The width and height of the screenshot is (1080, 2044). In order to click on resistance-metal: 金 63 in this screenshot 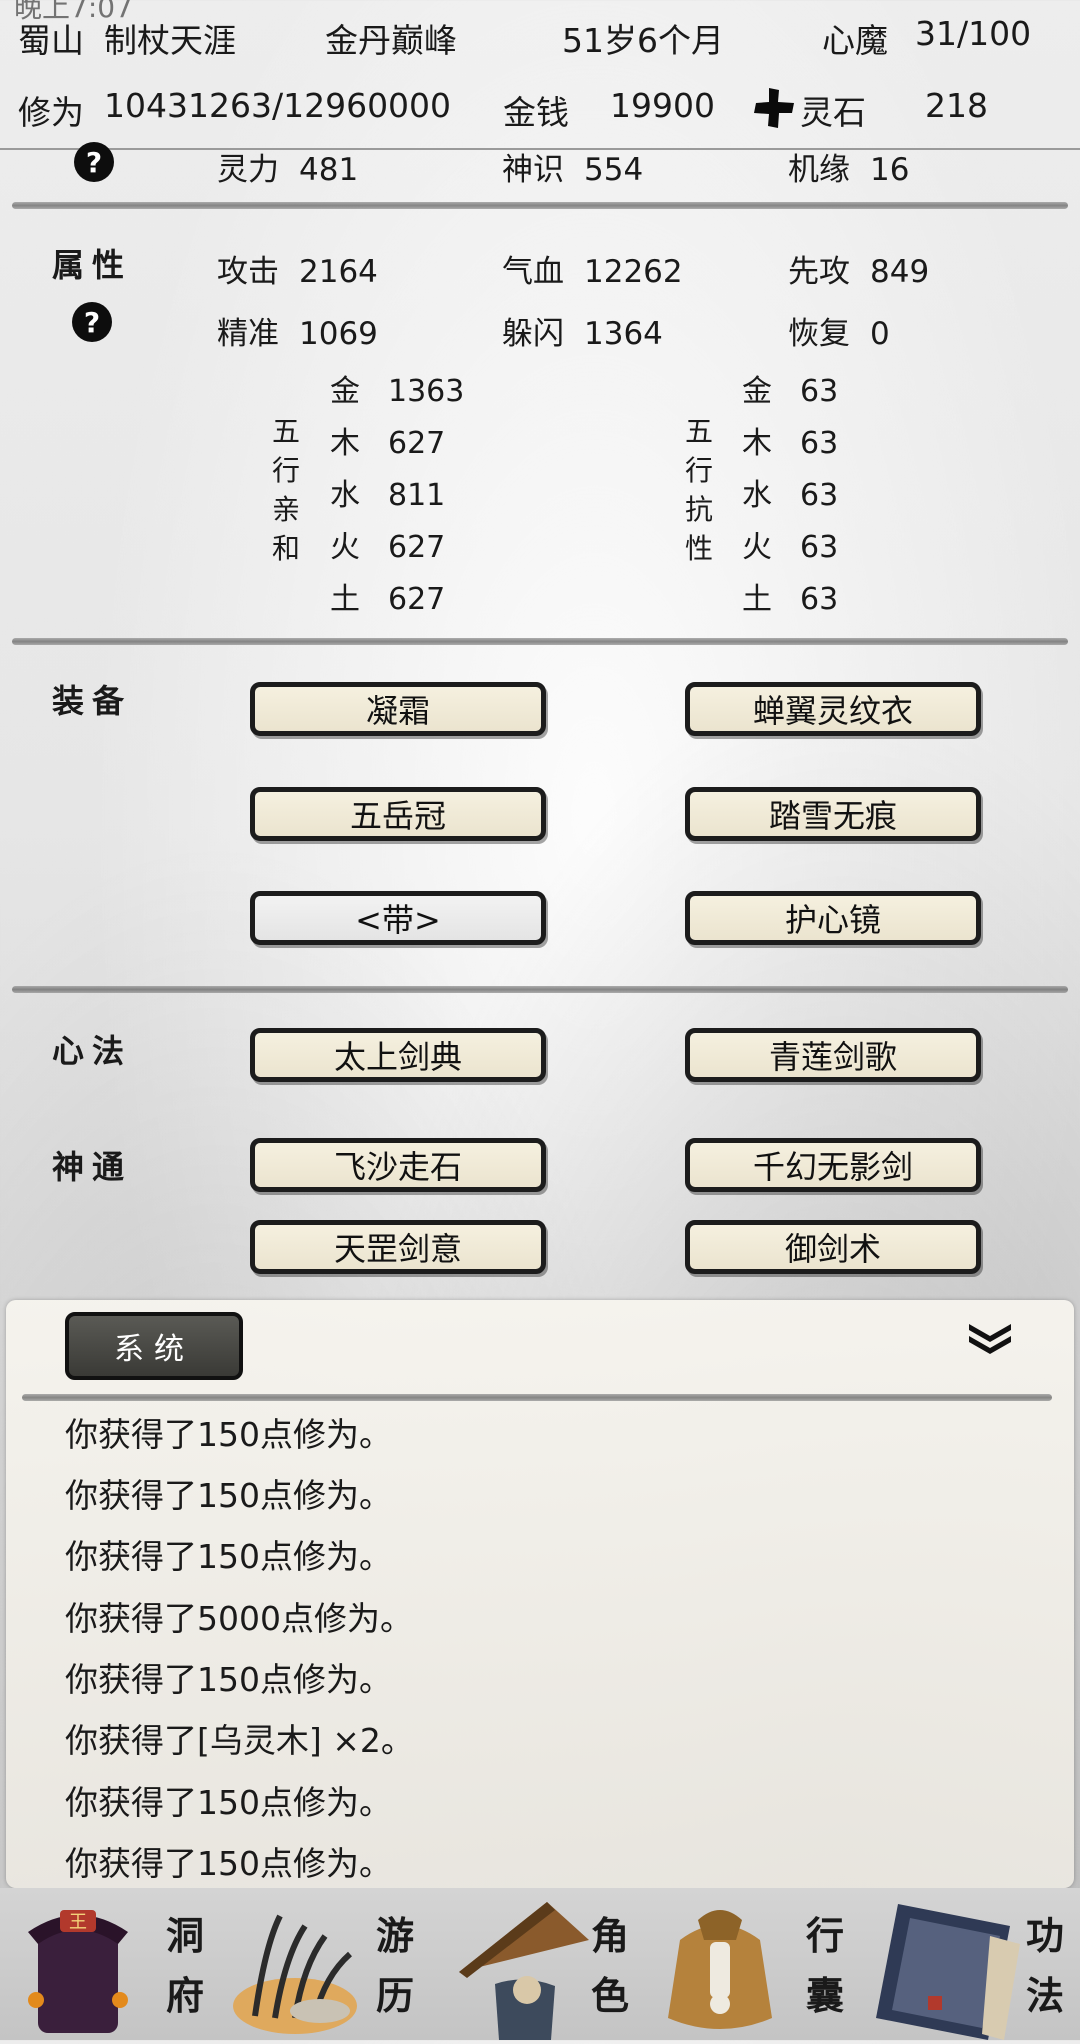, I will do `click(790, 391)`.